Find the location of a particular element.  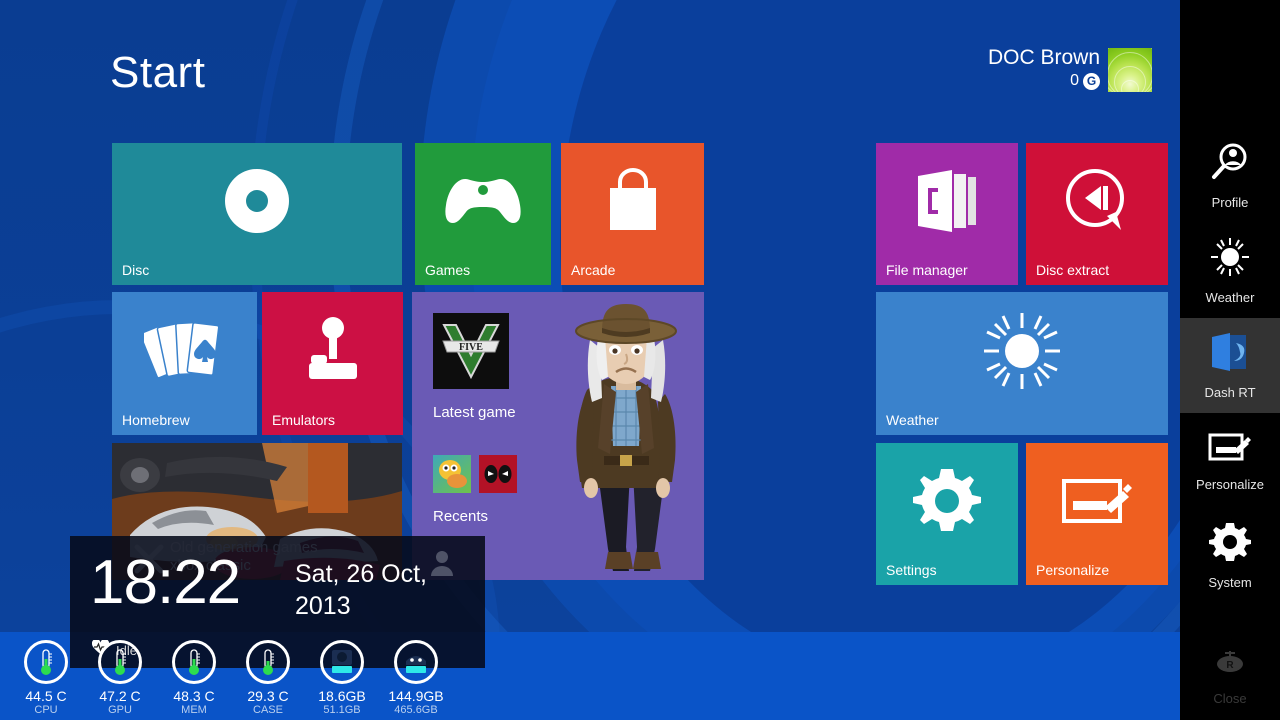

status-item-gpu: 47.2 C GPU is located at coordinates (120, 678).